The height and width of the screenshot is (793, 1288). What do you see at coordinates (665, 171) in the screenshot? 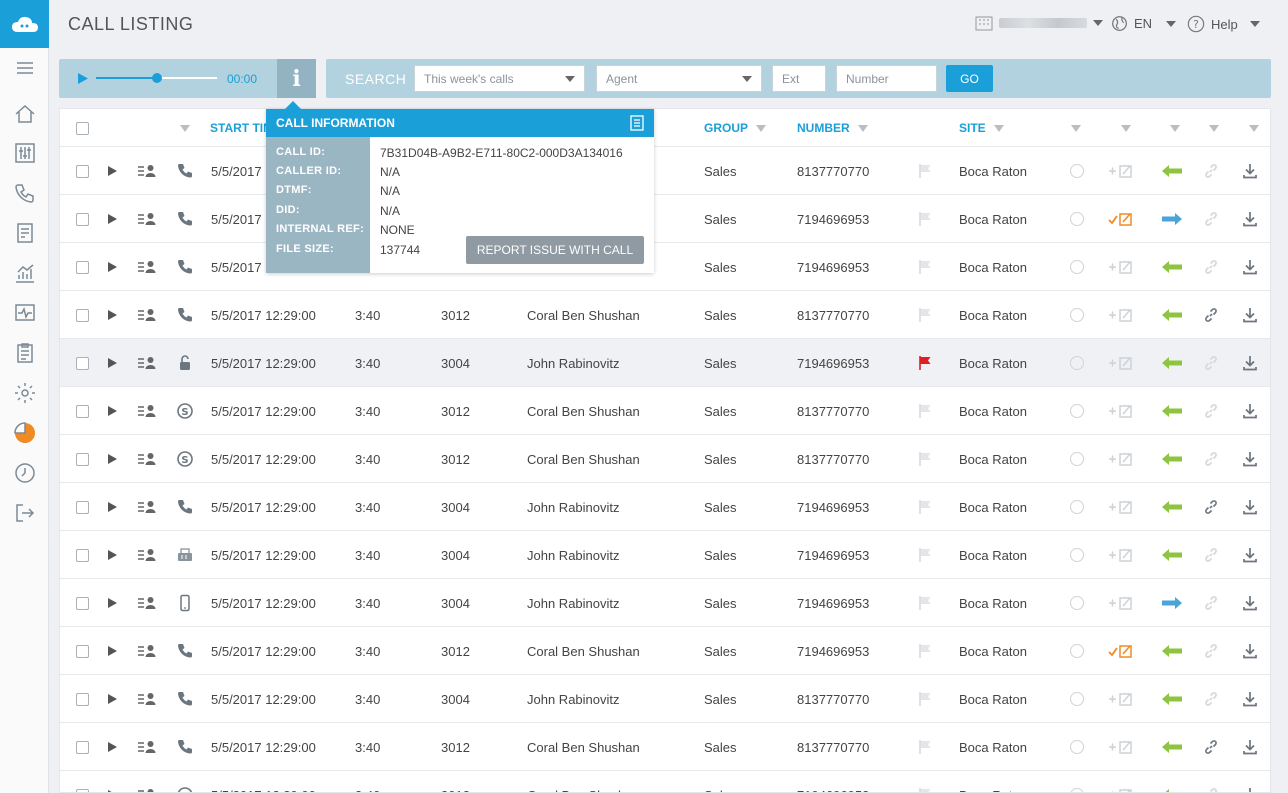
I see `table-row: 5/5/2017 Sales 8137770770 Boca Raton` at bounding box center [665, 171].